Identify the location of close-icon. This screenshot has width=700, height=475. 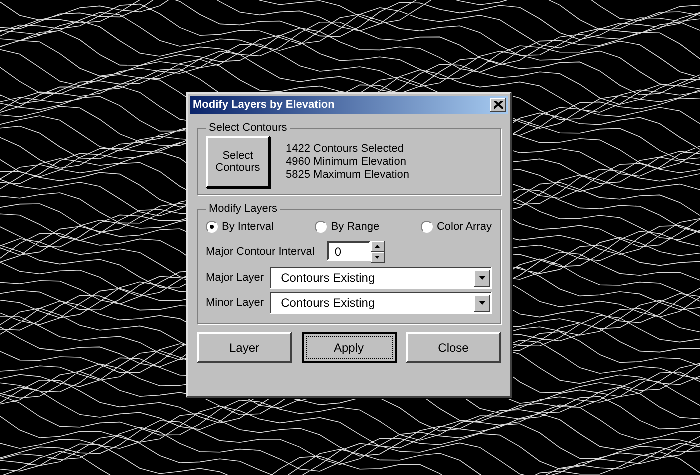
(498, 105).